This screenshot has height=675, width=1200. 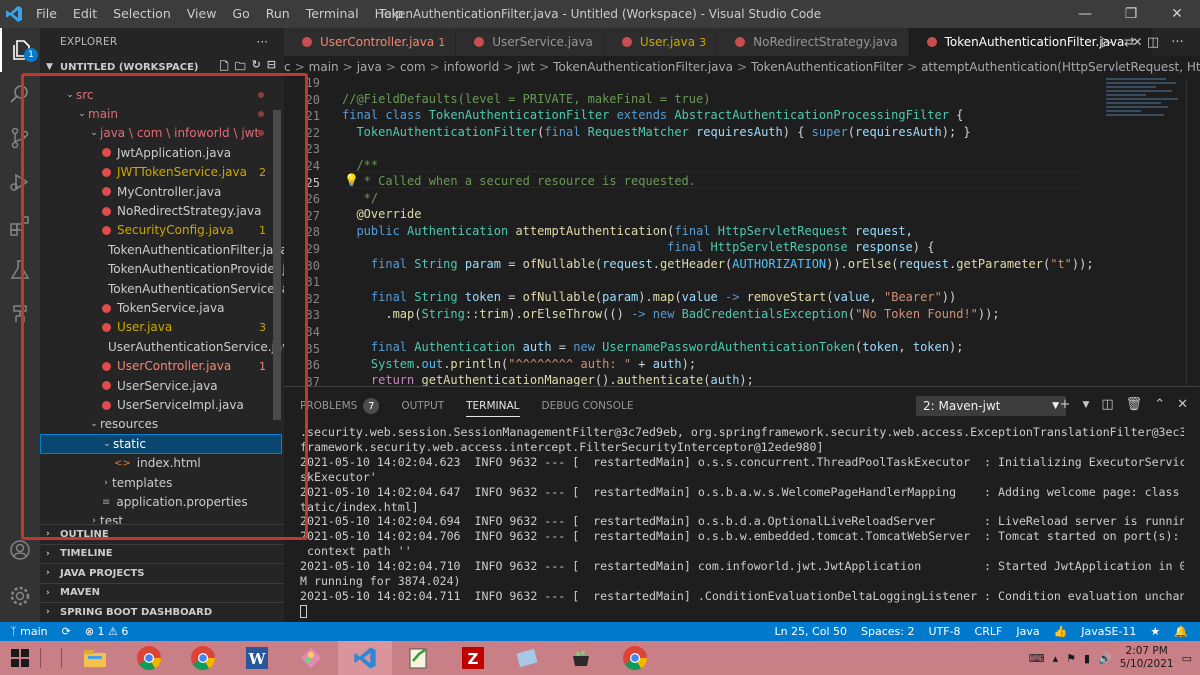 I want to click on split-editor-icon: ◫, so click(x=1153, y=42).